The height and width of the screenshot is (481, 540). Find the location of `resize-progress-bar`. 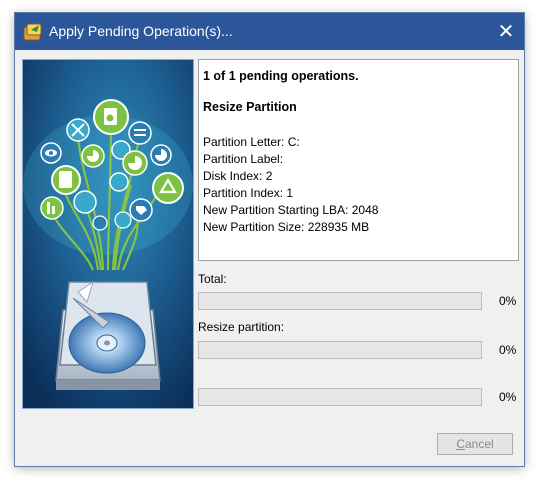

resize-progress-bar is located at coordinates (340, 350).